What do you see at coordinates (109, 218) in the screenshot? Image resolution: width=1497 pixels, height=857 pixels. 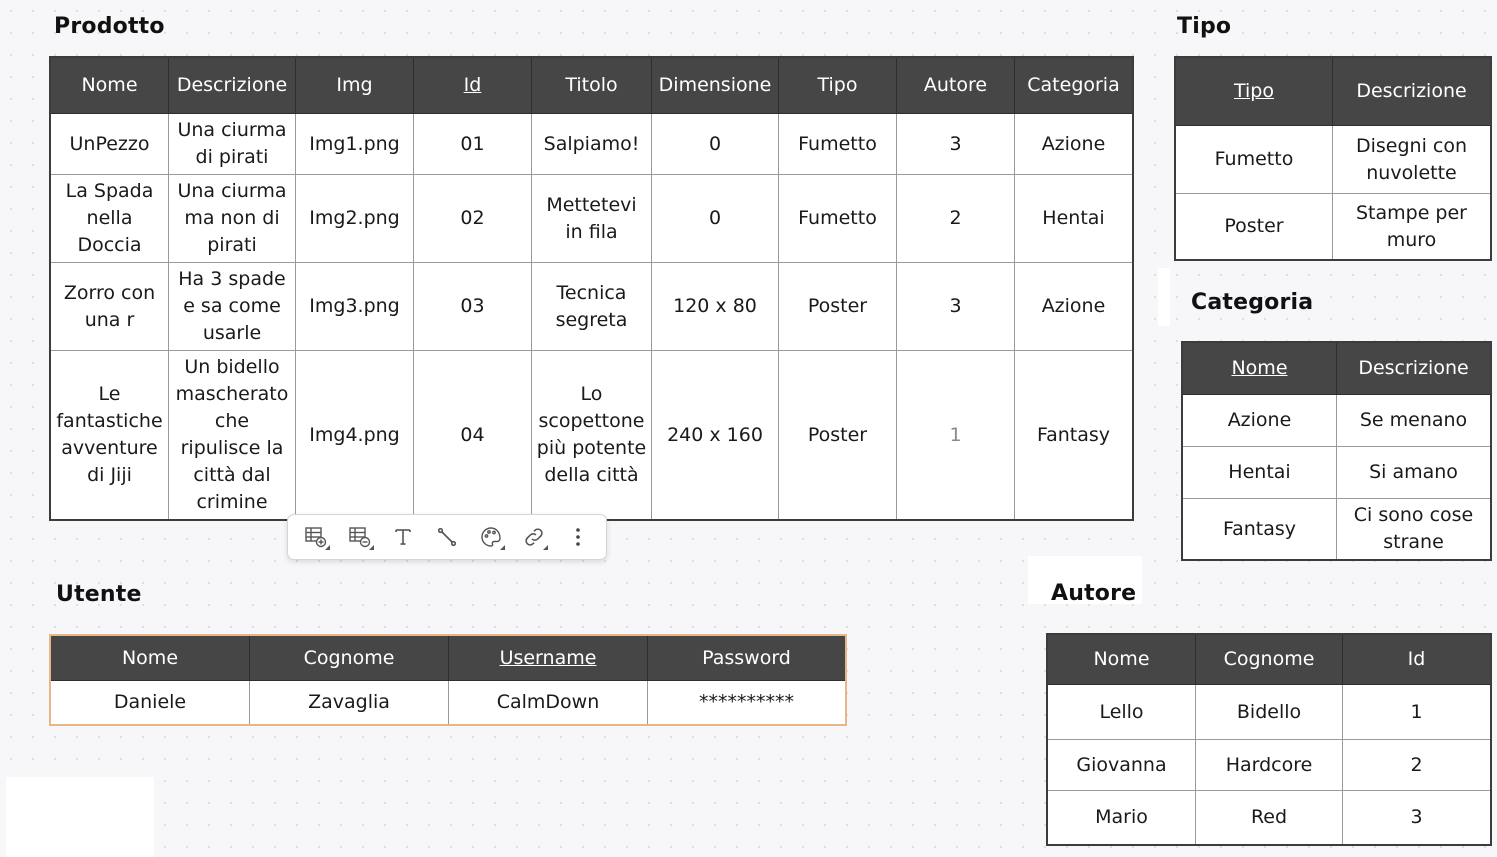 I see `prodotto-cell: La Spada nella Doccia` at bounding box center [109, 218].